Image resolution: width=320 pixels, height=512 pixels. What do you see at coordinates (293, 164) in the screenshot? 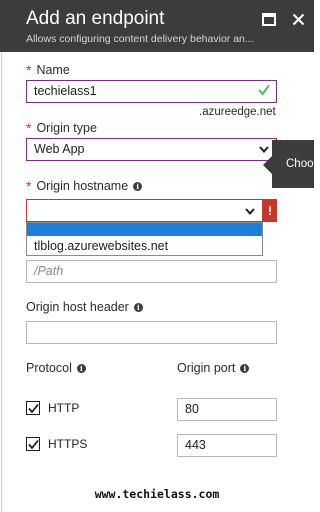
I see `tooltip-callout: Choo` at bounding box center [293, 164].